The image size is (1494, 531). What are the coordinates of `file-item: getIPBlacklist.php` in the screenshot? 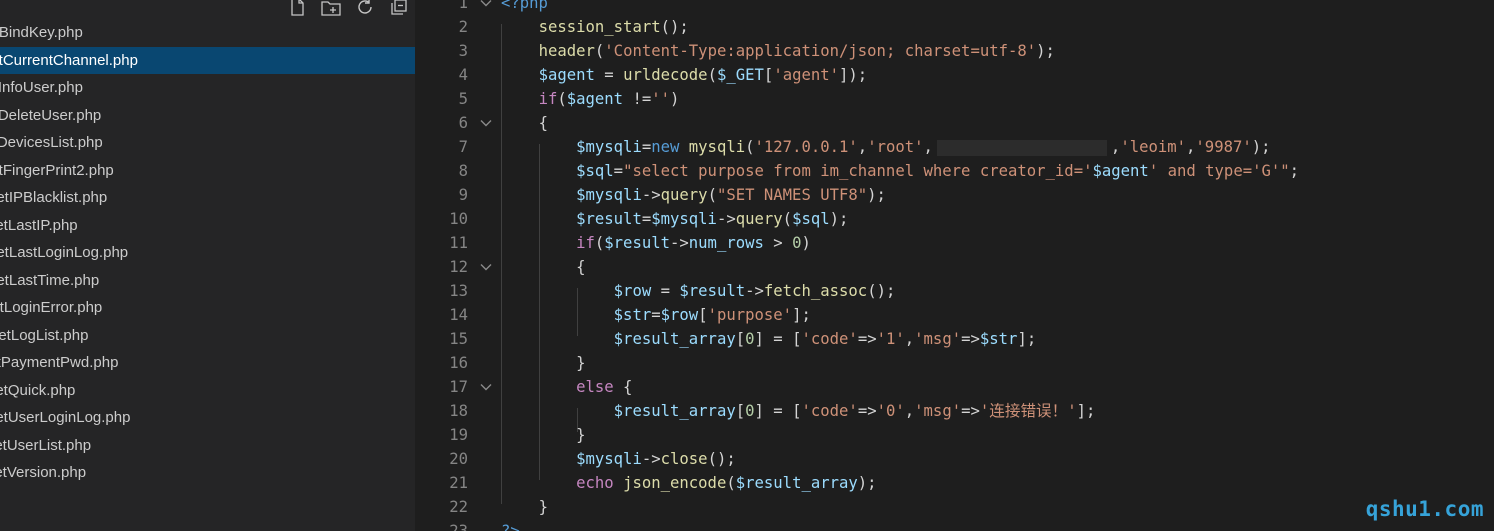 It's located at (207, 198).